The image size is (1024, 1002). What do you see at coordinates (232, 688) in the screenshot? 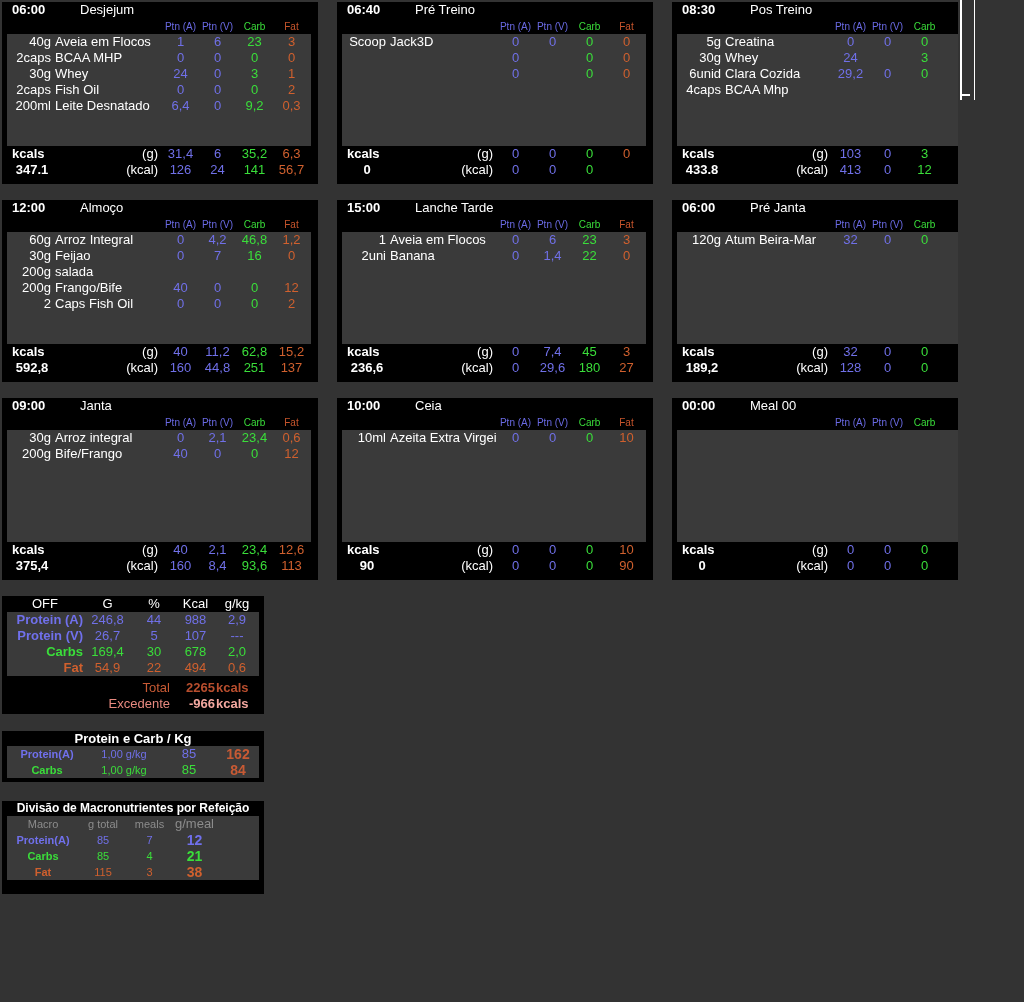
I see `unit-label: kcals` at bounding box center [232, 688].